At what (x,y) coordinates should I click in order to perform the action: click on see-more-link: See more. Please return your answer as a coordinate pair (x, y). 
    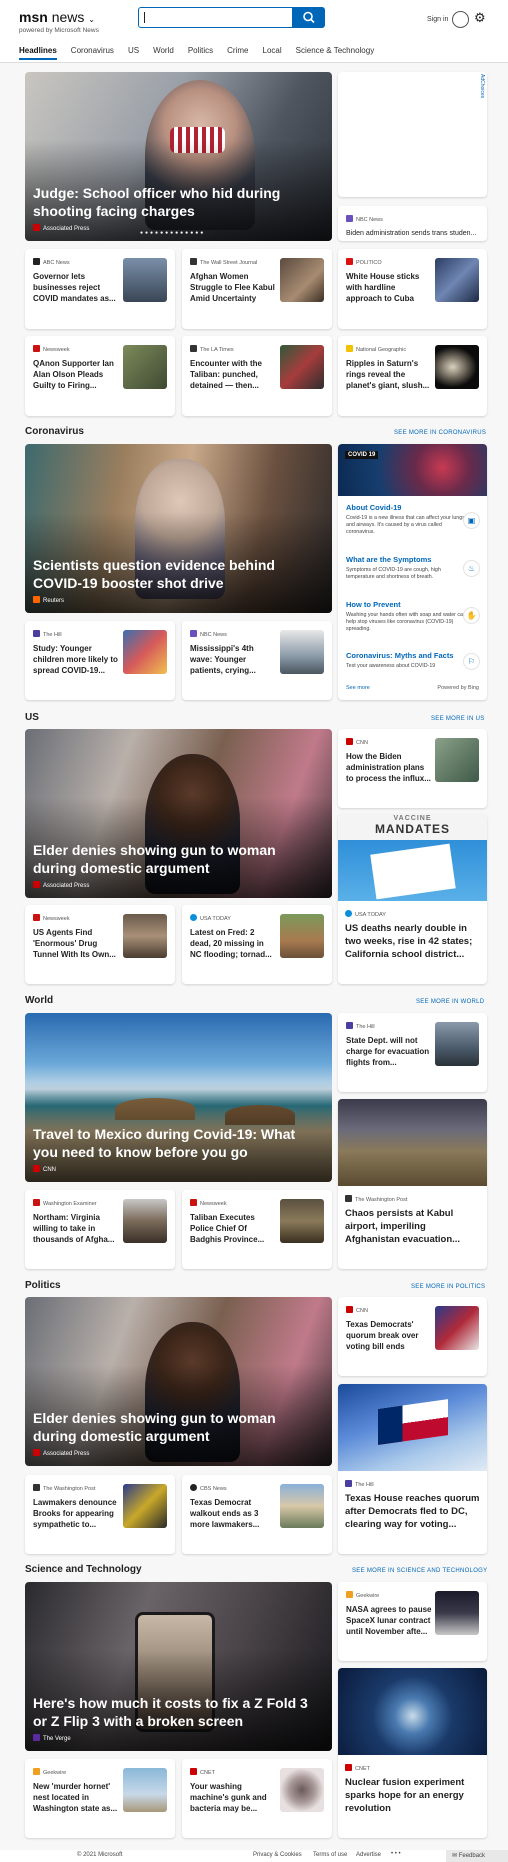
    Looking at the image, I should click on (358, 688).